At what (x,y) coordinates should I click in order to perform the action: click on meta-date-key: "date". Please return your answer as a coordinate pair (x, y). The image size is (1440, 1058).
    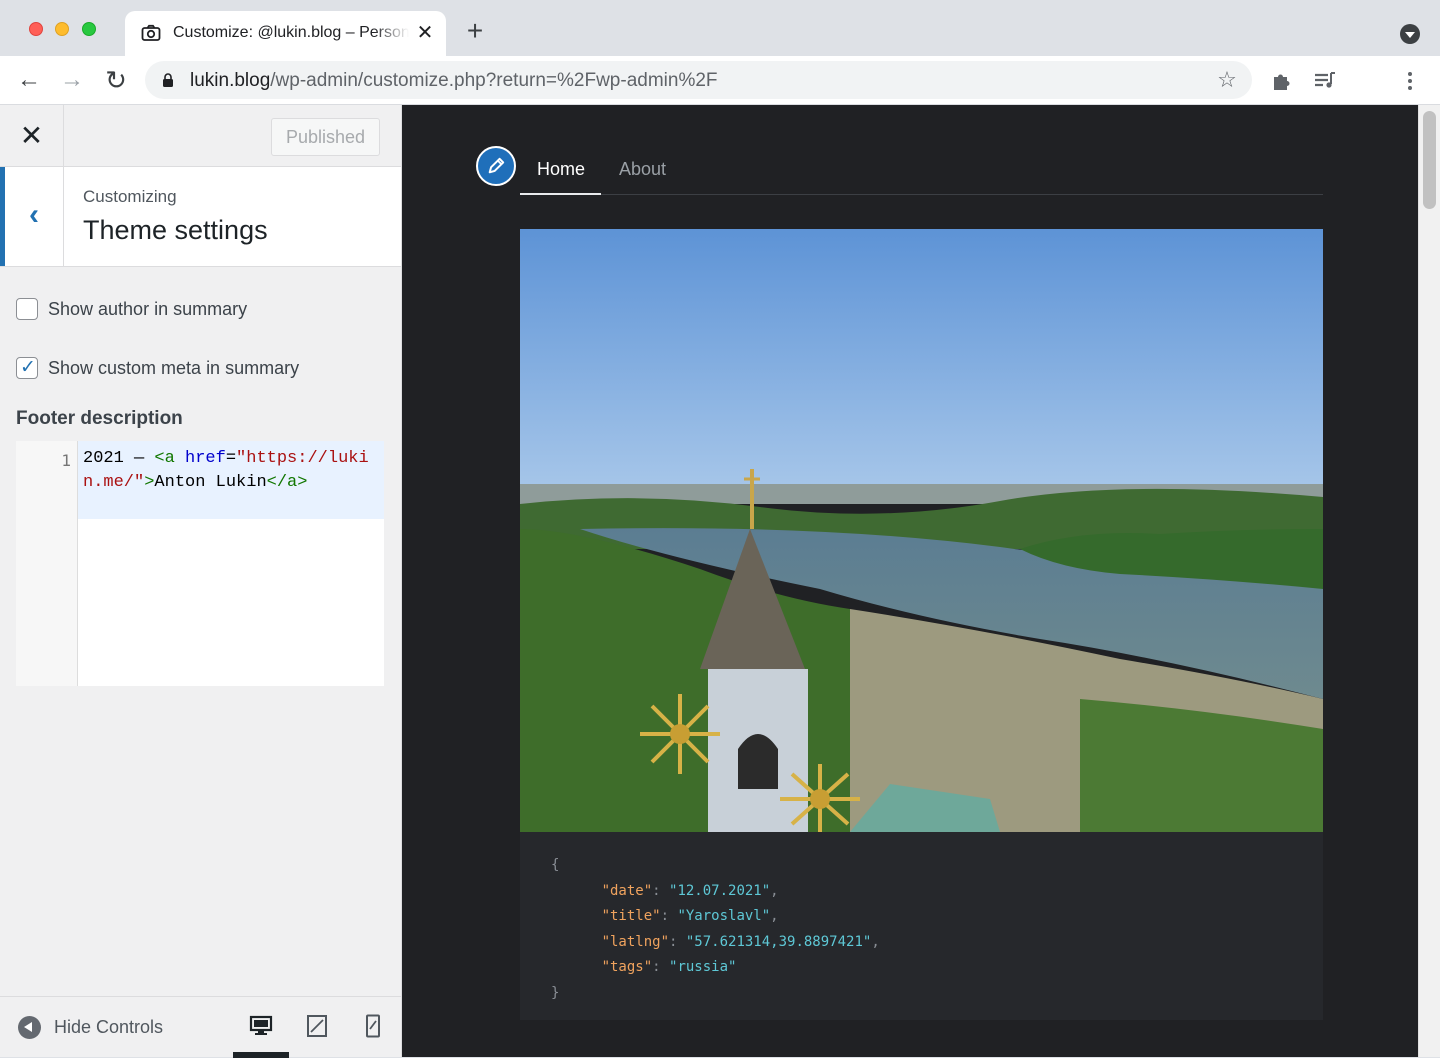
    Looking at the image, I should click on (627, 890).